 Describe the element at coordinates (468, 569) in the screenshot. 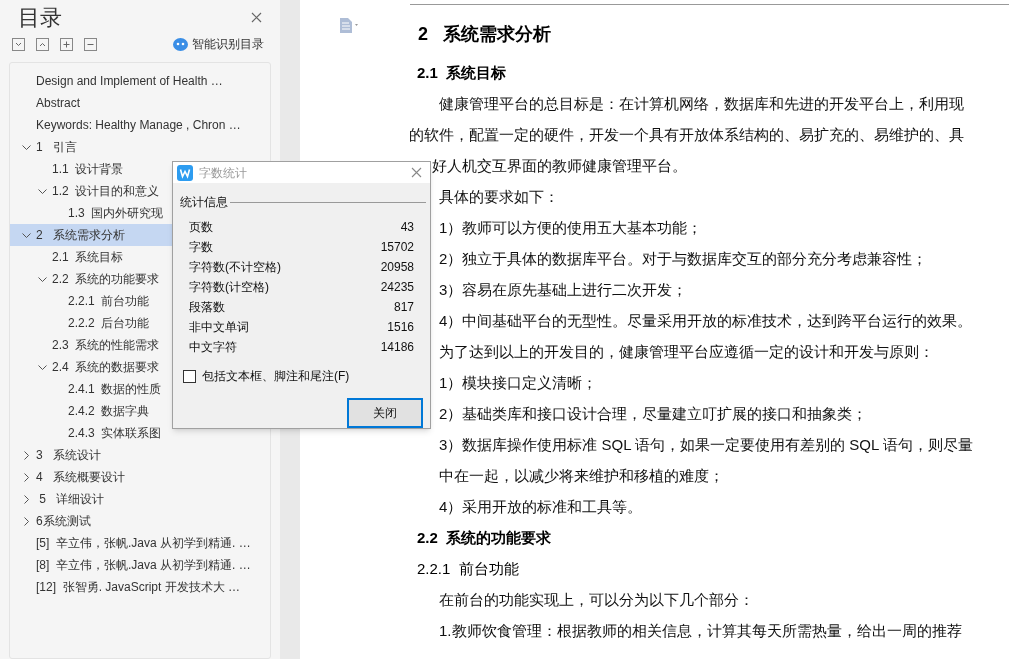

I see `subsection-heading: 2.2.1 前台功能` at that location.